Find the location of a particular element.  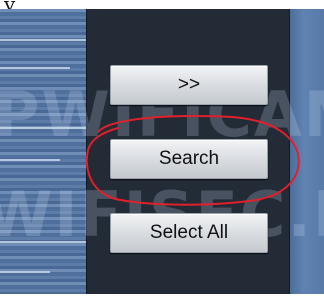

search-button: Search is located at coordinates (189, 159).